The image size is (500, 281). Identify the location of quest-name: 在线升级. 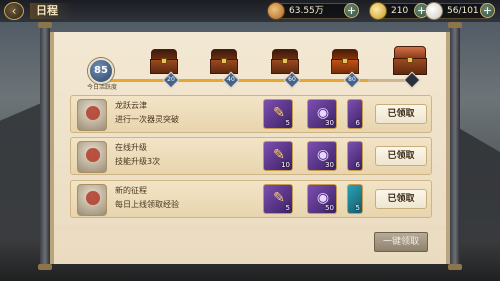
(131, 147).